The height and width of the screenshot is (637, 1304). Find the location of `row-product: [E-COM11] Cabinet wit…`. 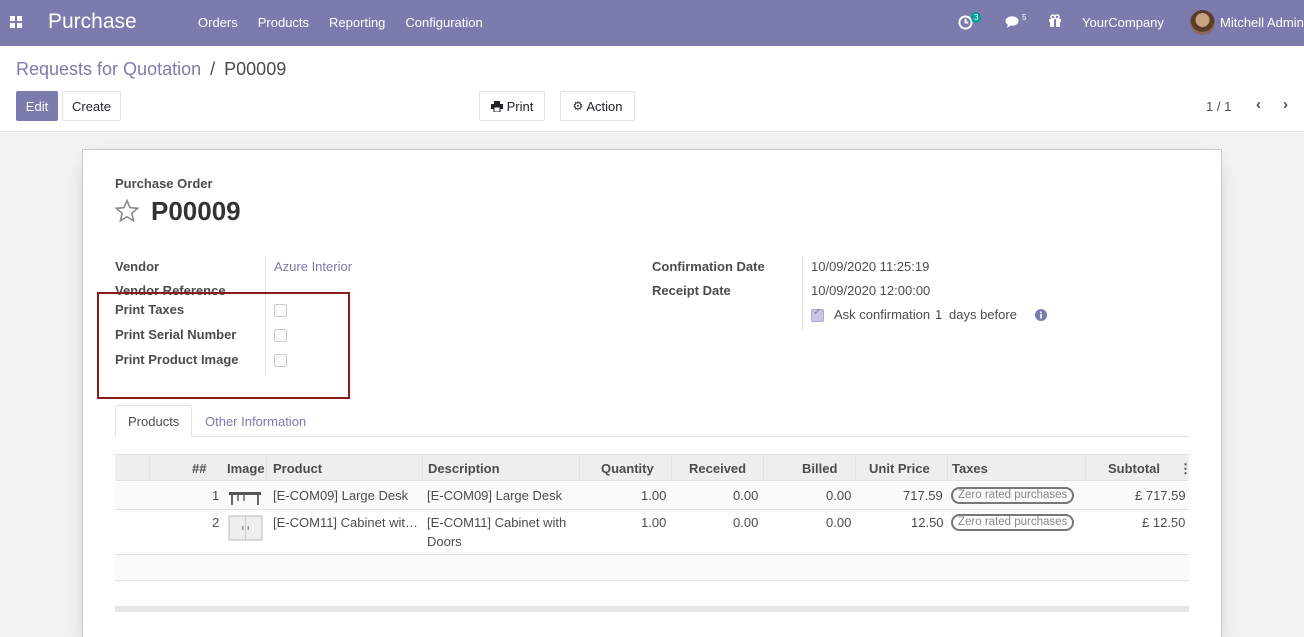

row-product: [E-COM11] Cabinet wit… is located at coordinates (345, 522).